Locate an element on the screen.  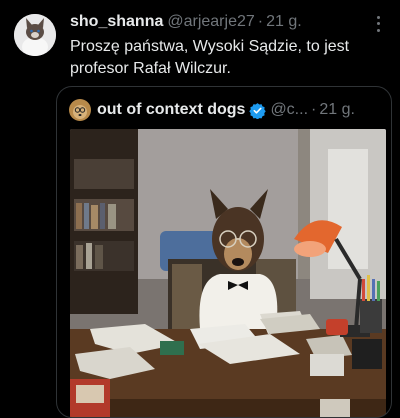
author-handle: @arjearje27 is located at coordinates (210, 22).